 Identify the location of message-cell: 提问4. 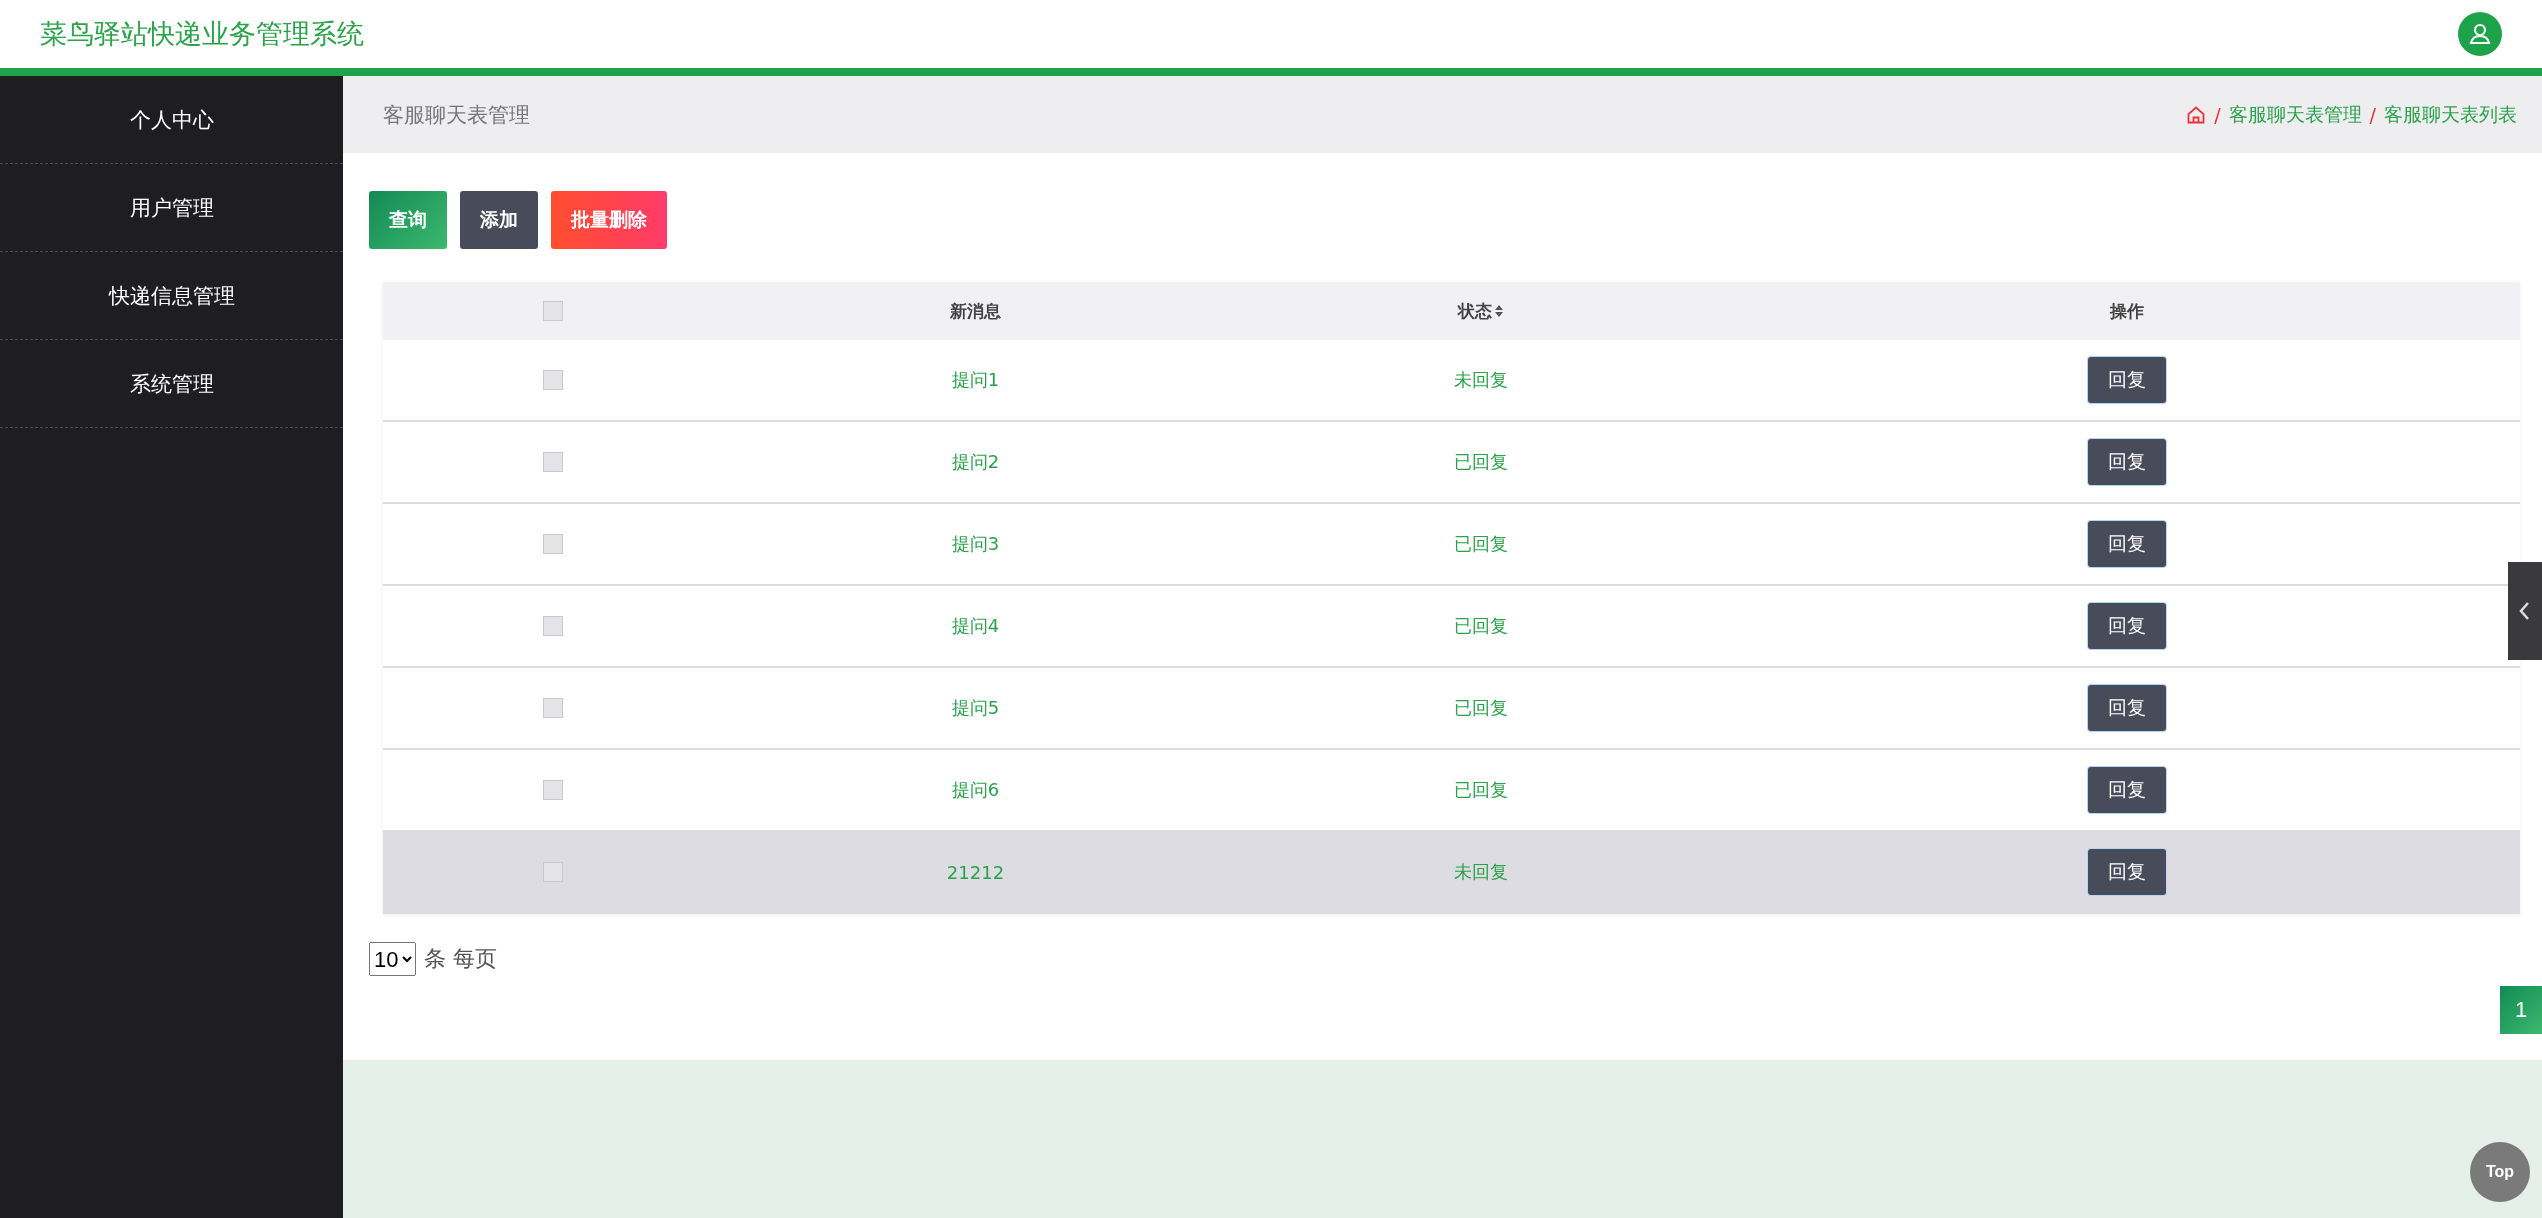
(975, 626).